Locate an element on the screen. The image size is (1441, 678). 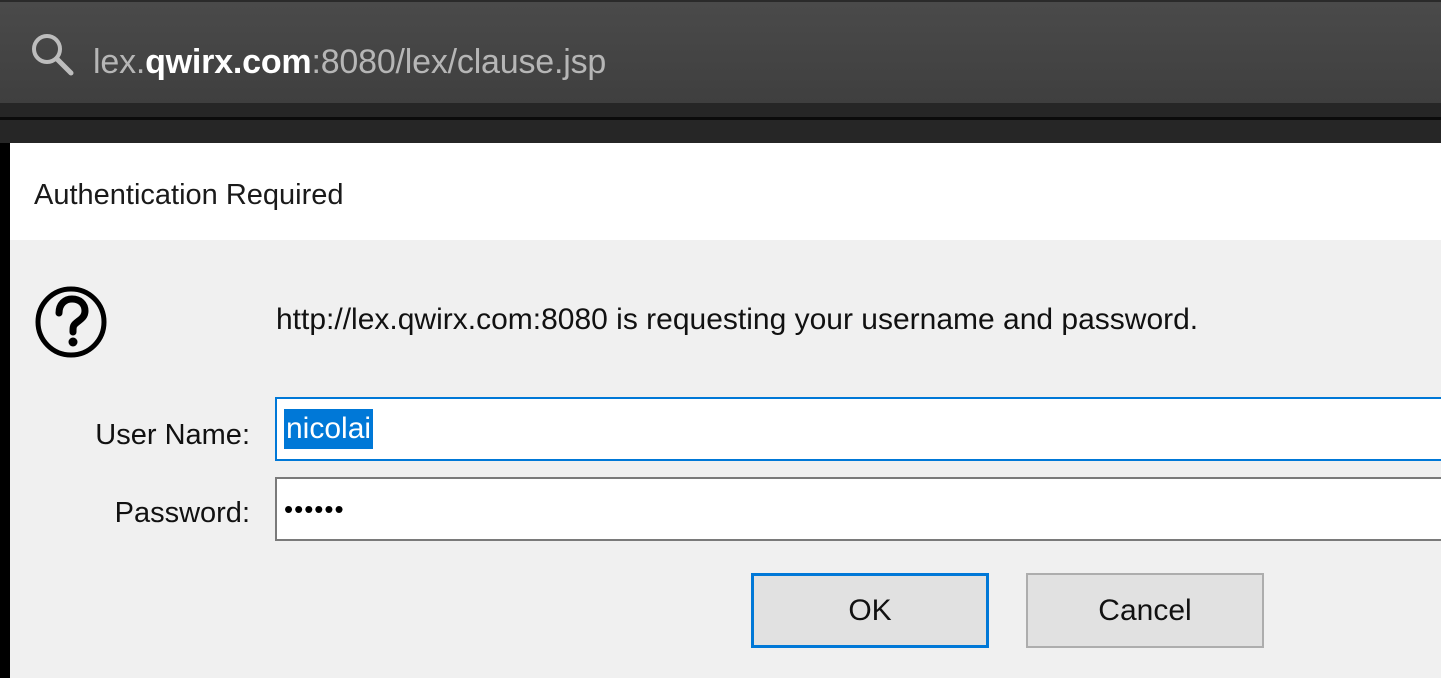
cancel-button: Cancel is located at coordinates (1145, 610).